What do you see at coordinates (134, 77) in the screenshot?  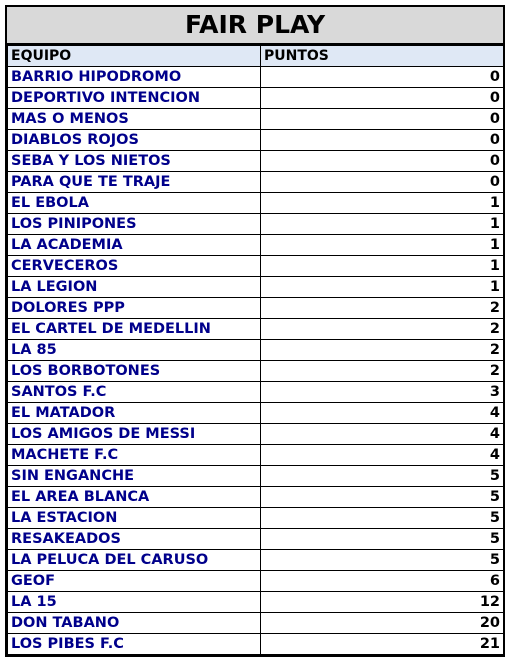 I see `team-name-cell: BARRIO HIPODROMO` at bounding box center [134, 77].